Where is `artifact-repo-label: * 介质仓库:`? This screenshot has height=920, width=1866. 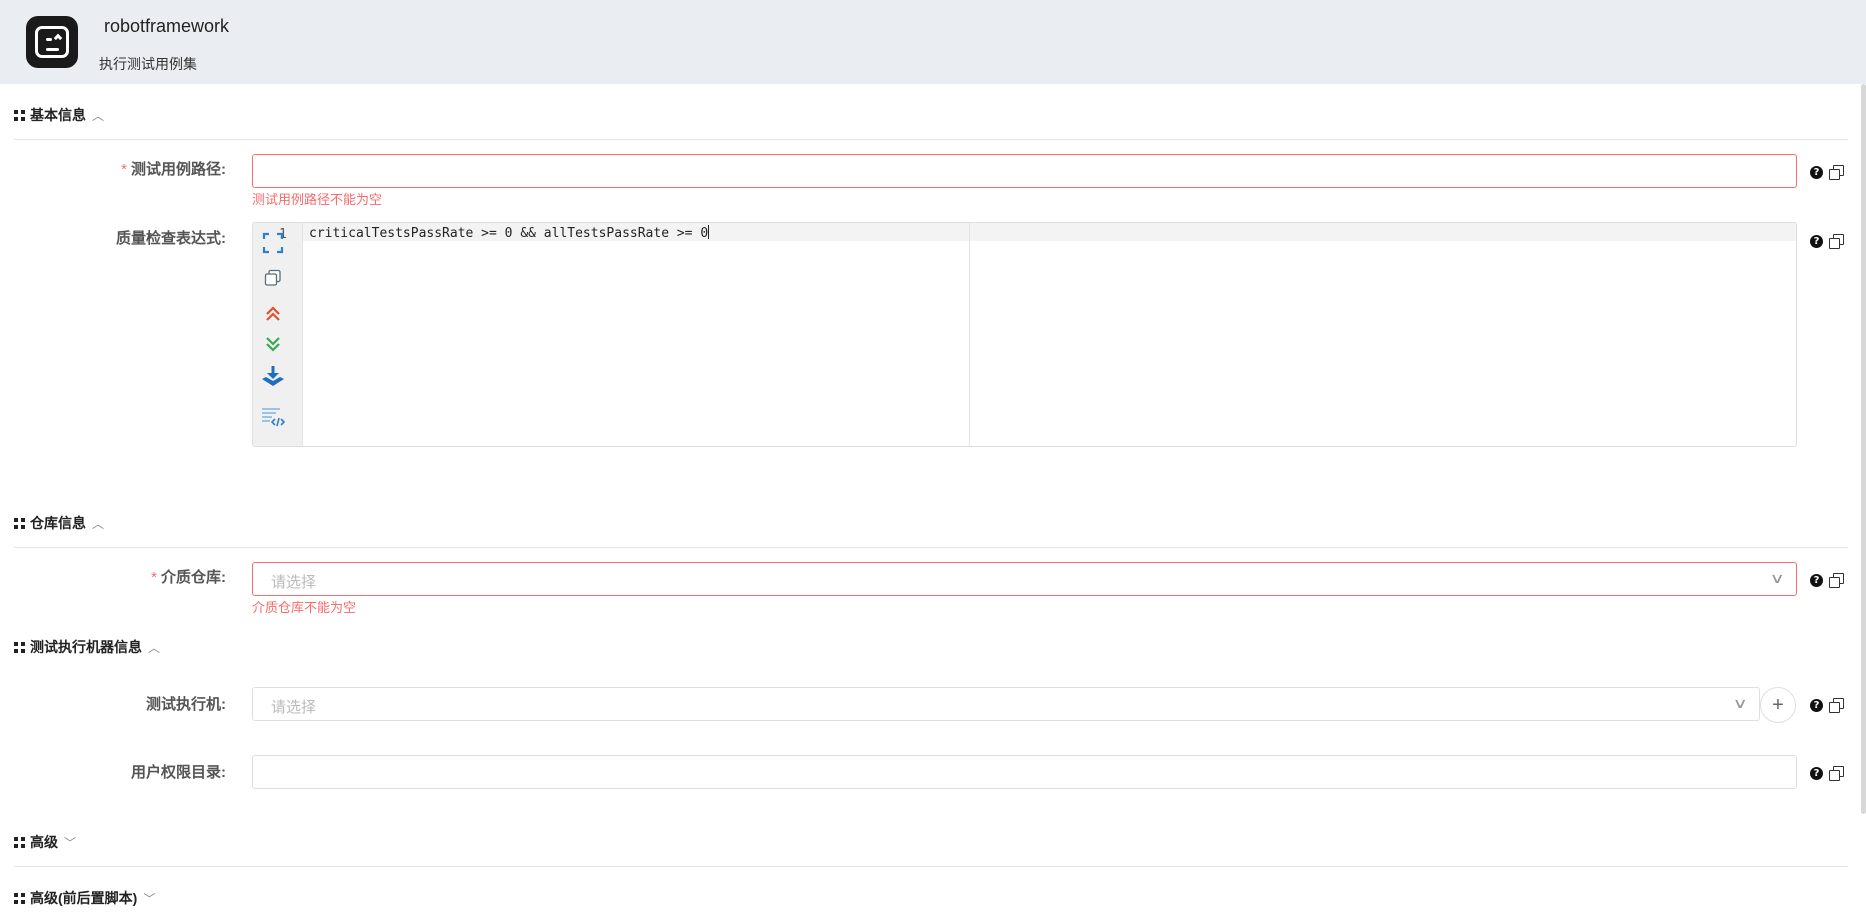 artifact-repo-label: * 介质仓库: is located at coordinates (188, 577).